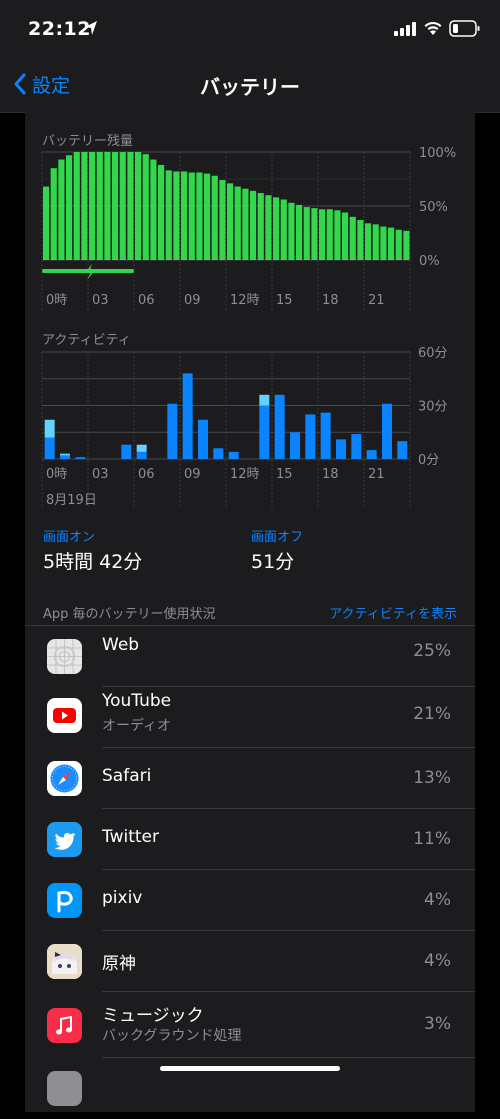 Image resolution: width=500 pixels, height=1119 pixels. Describe the element at coordinates (405, 29) in the screenshot. I see `cellular-signal-icon` at that location.